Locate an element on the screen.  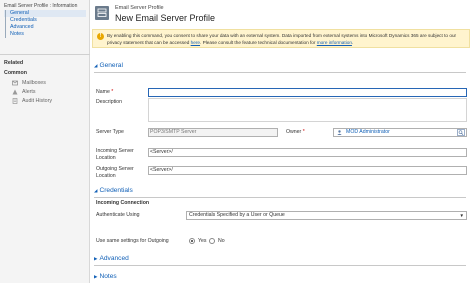
section-title: Advanced is located at coordinates (114, 258).